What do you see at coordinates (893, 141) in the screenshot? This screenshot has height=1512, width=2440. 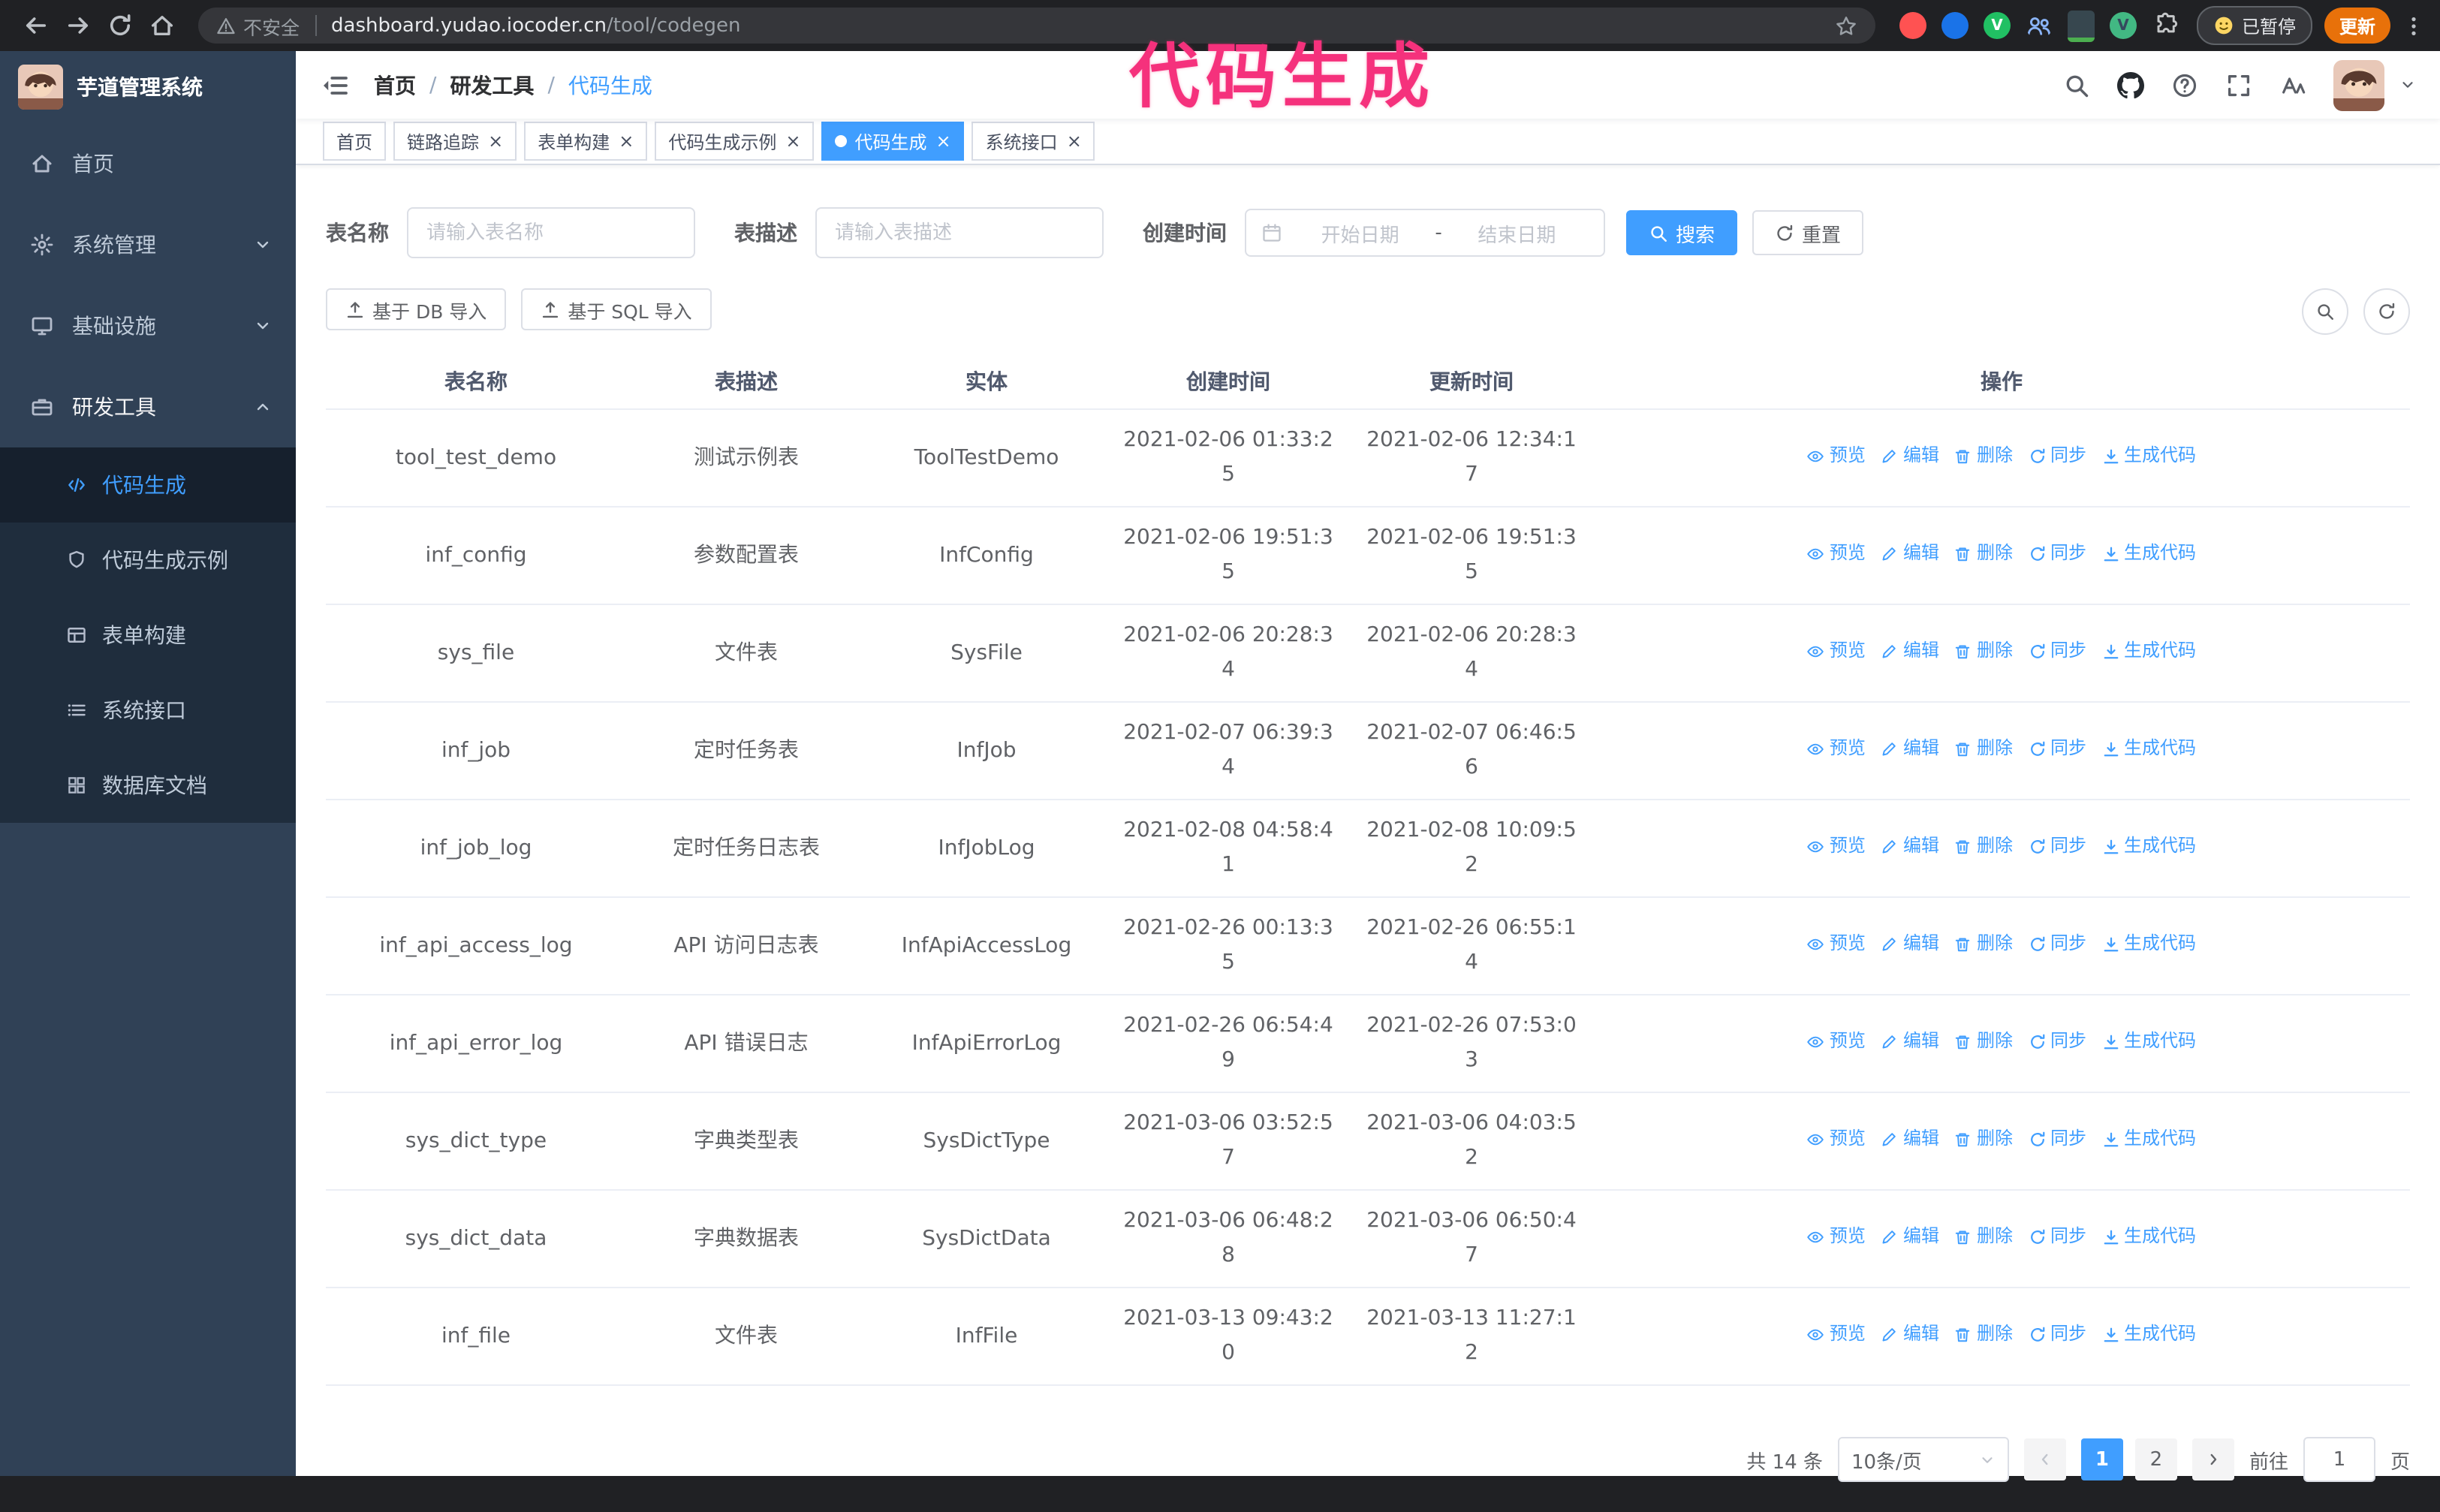 I see `tab-代码生成: 代码生成 ×` at bounding box center [893, 141].